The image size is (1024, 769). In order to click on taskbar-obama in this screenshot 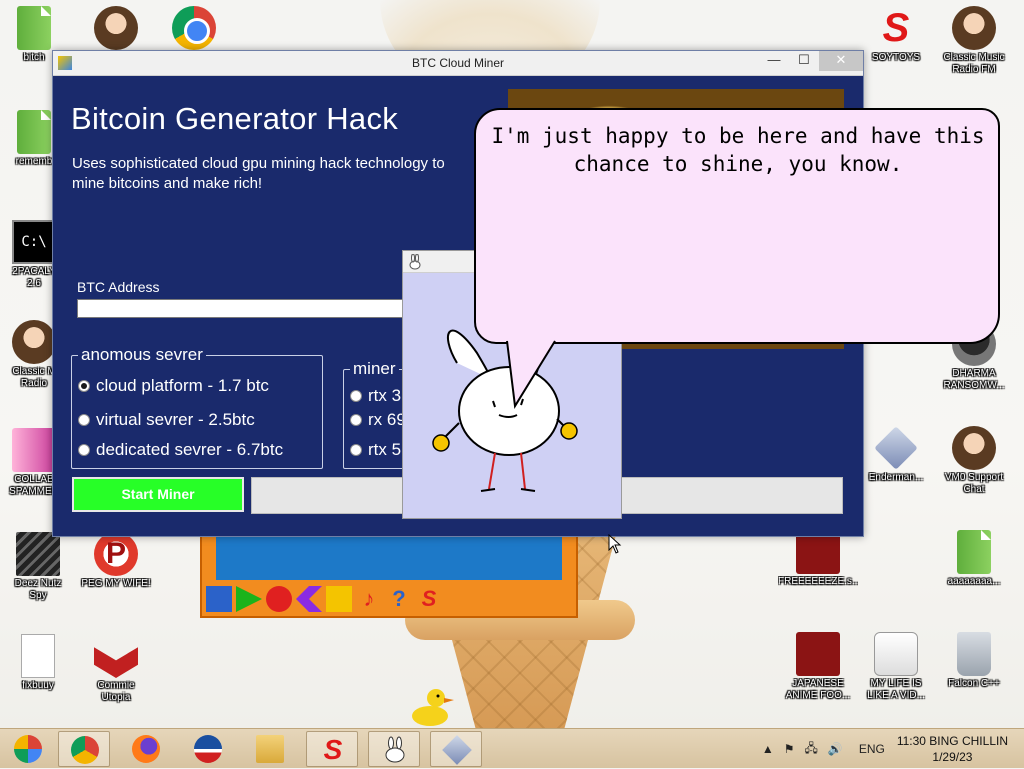, I will do `click(208, 749)`.